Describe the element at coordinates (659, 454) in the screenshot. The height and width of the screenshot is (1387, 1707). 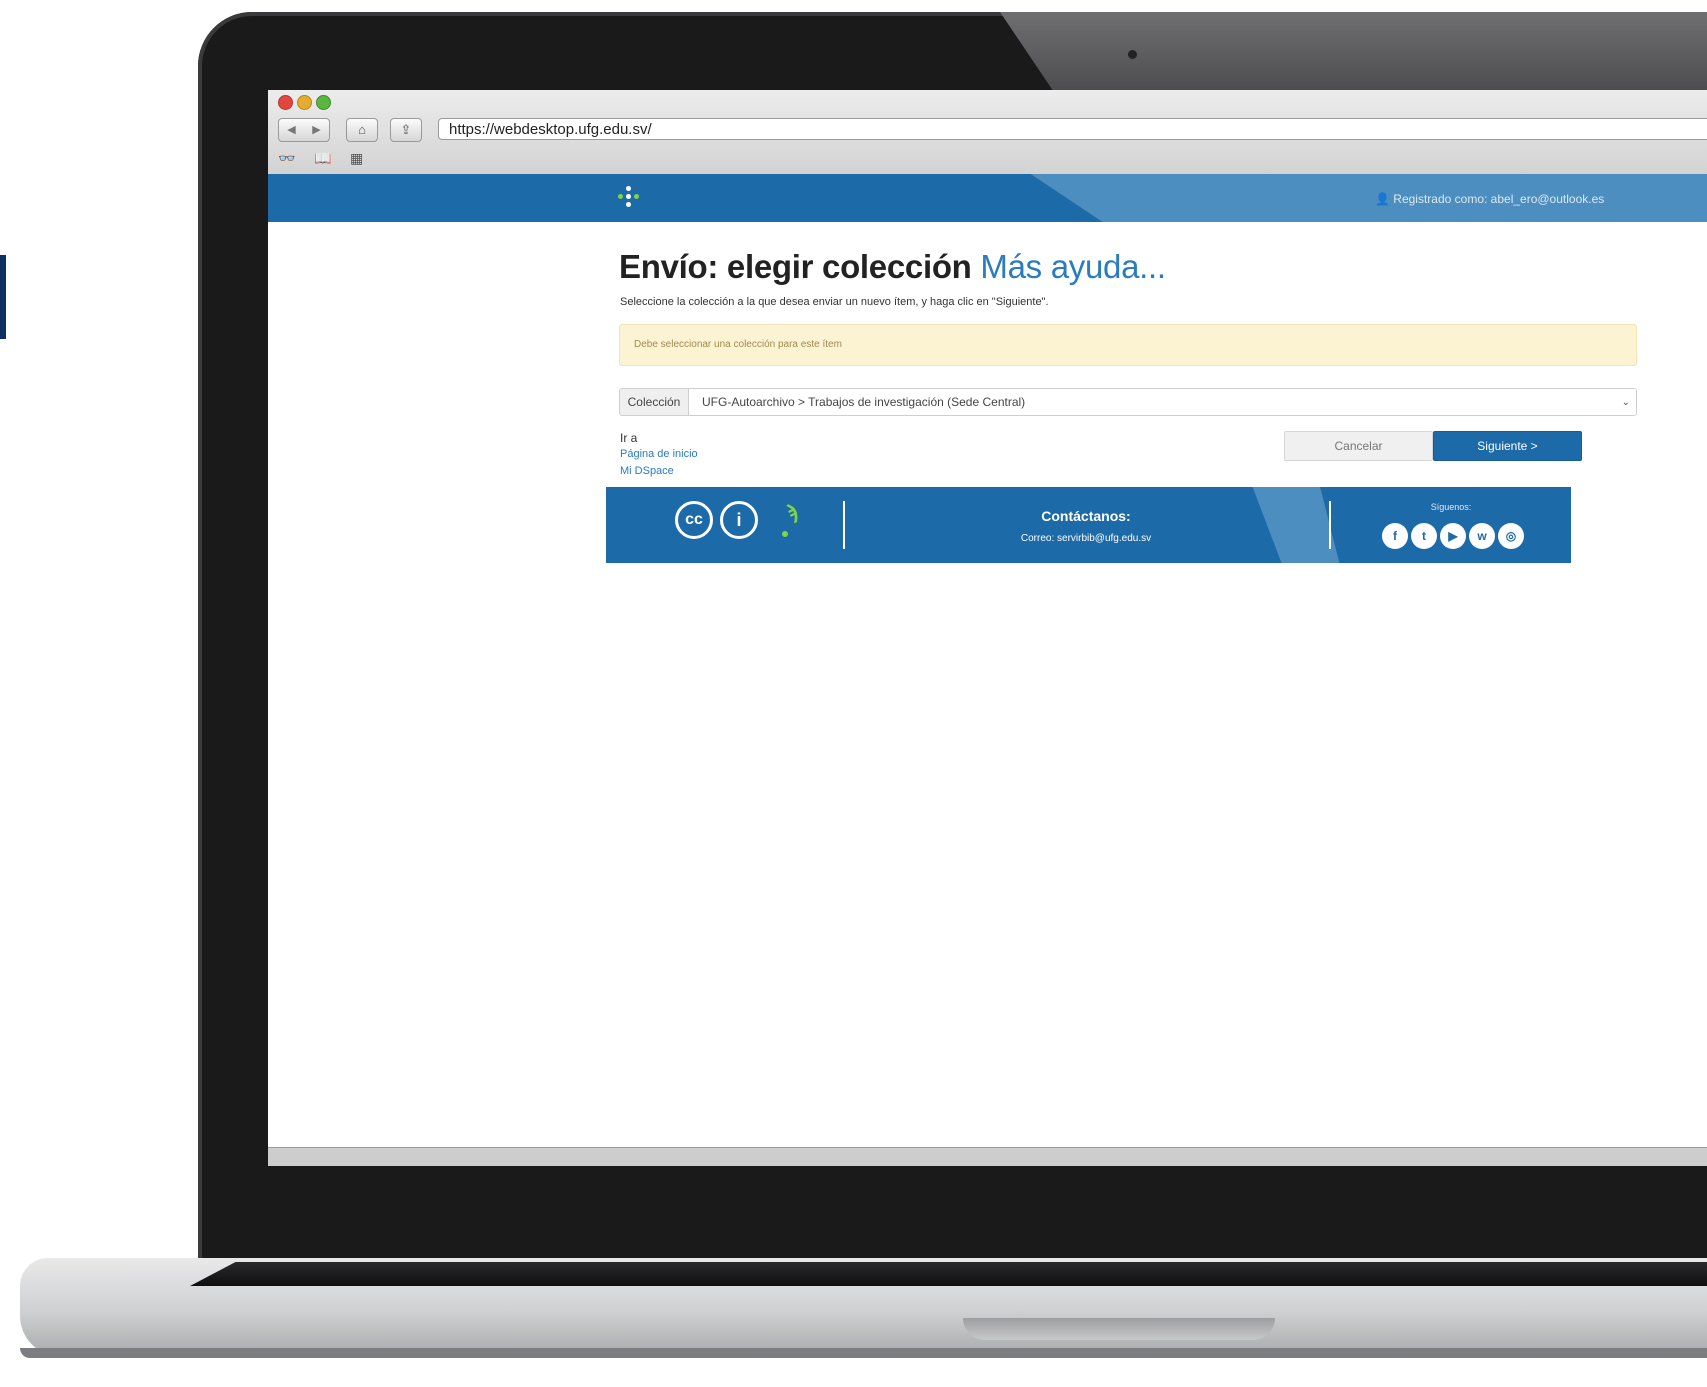
I see `goto-home-link: Página de inicio` at that location.